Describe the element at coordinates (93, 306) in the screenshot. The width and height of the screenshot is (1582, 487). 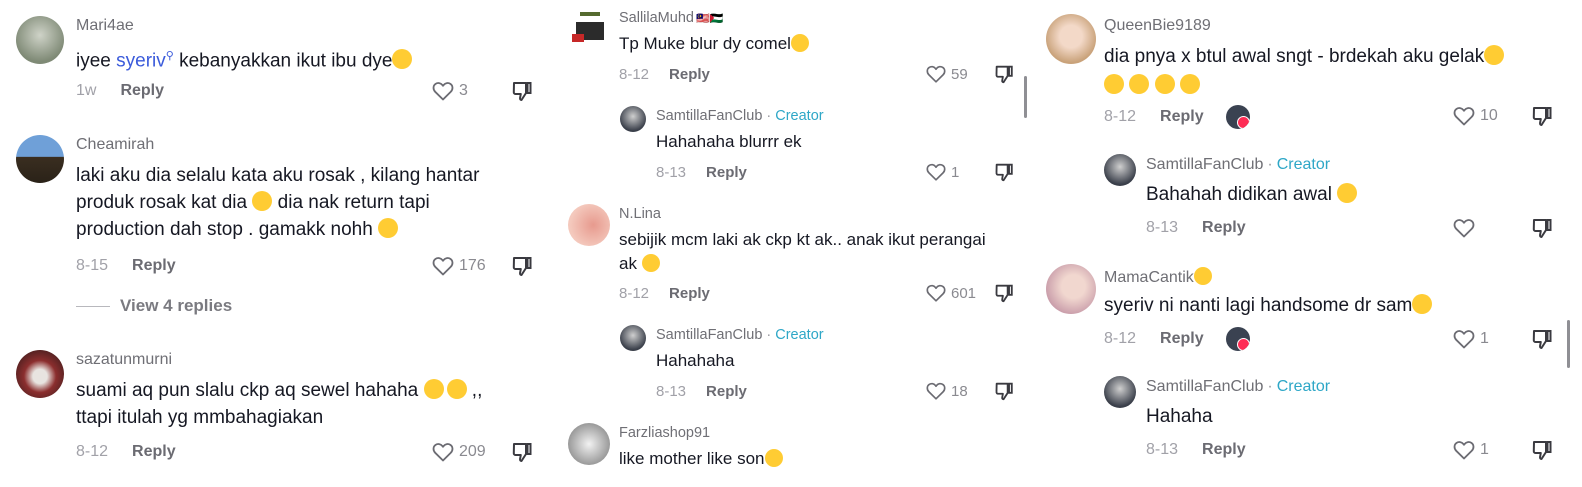
I see `divider` at that location.